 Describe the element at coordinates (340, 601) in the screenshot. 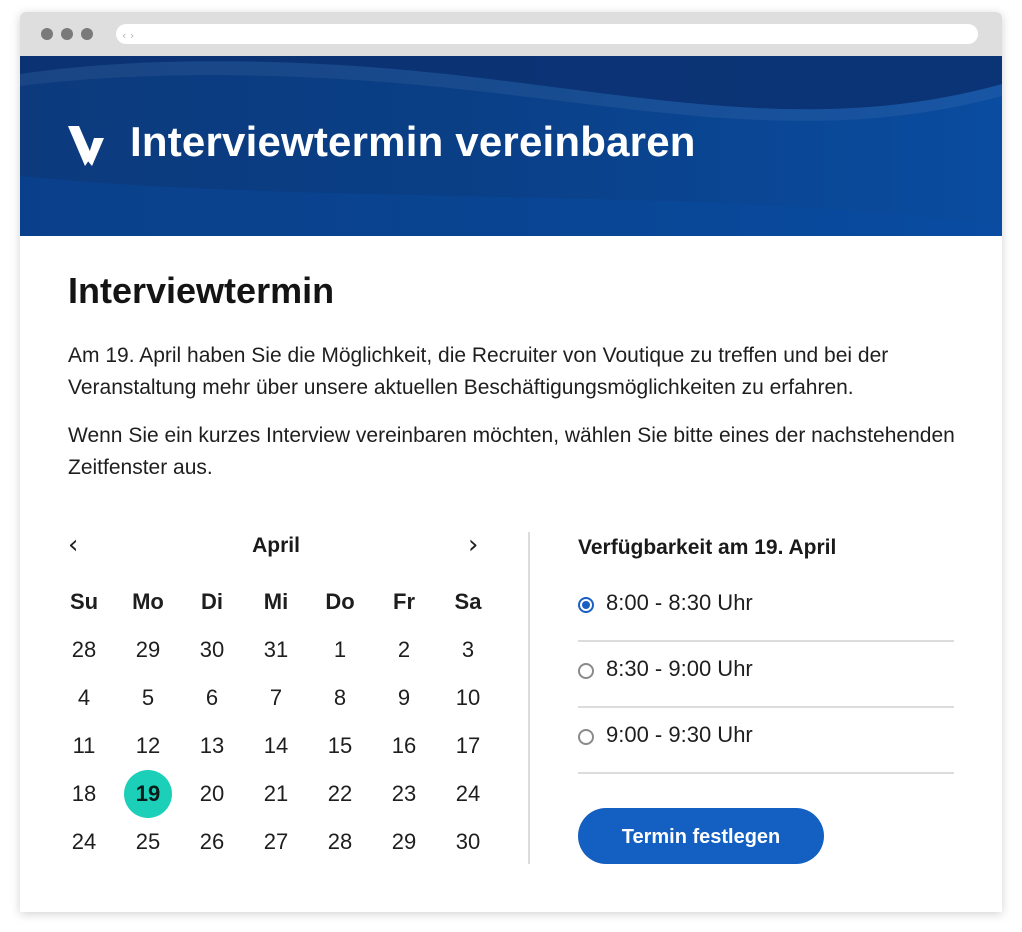

I see `weekday-label: Do` at that location.